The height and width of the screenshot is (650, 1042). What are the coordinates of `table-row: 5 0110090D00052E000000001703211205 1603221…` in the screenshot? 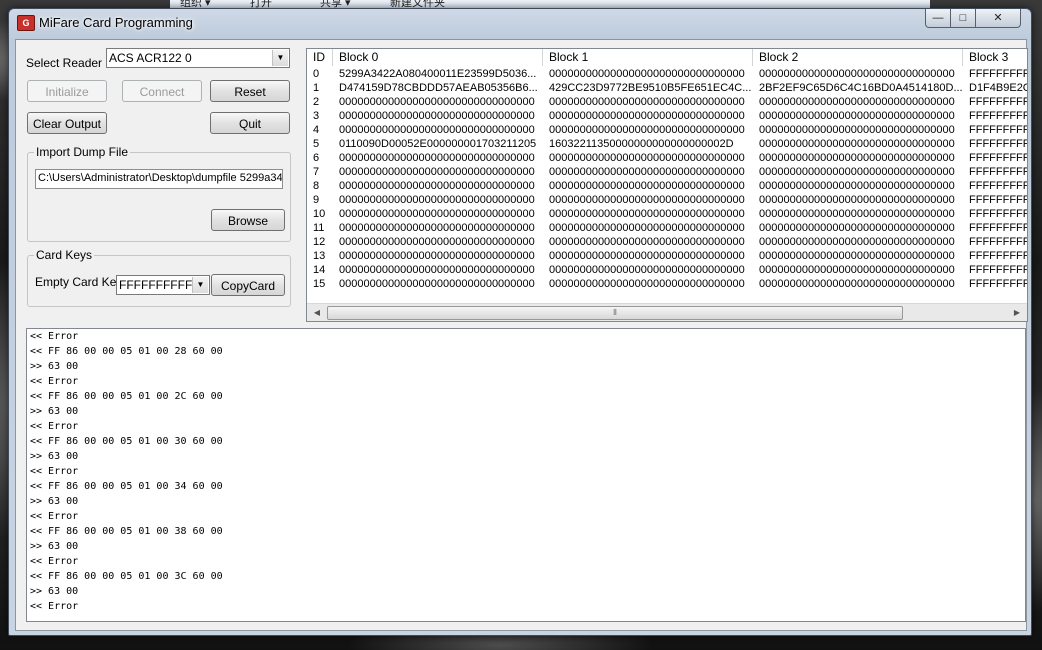 It's located at (667, 144).